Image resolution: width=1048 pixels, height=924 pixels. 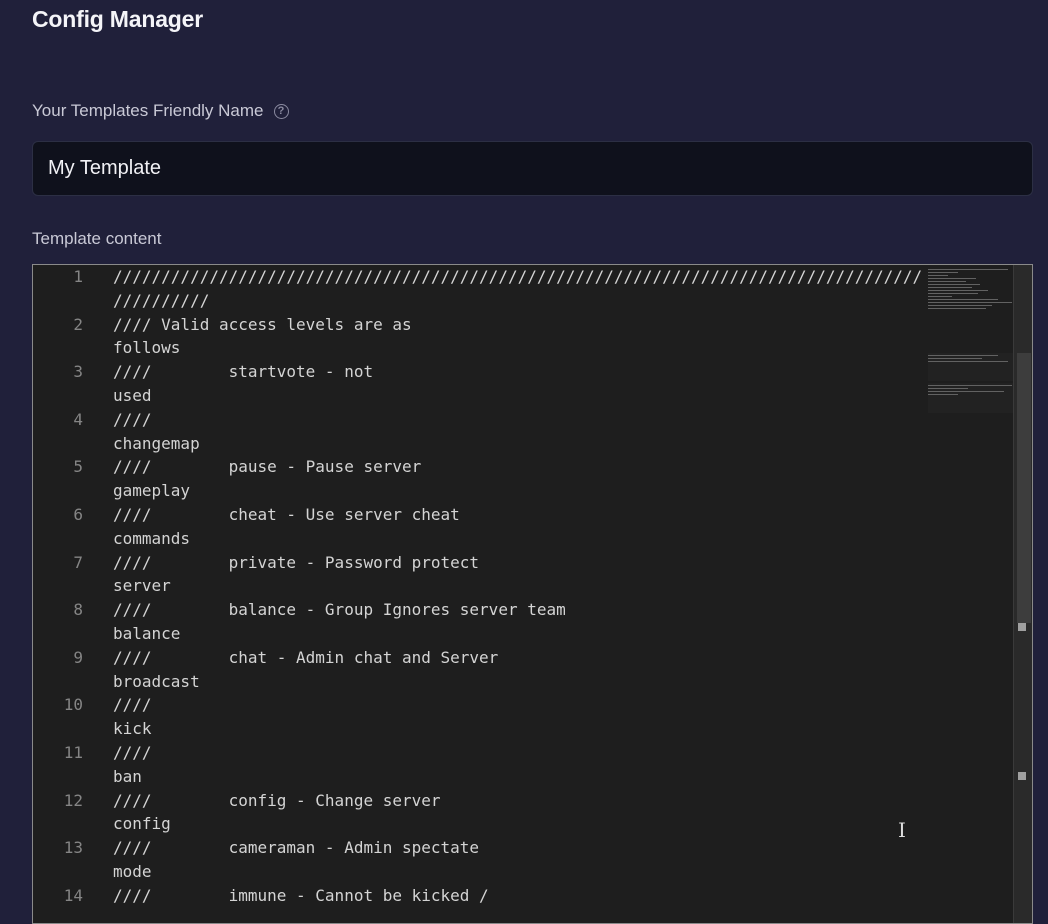 What do you see at coordinates (73, 705) in the screenshot?
I see `line-number: 10` at bounding box center [73, 705].